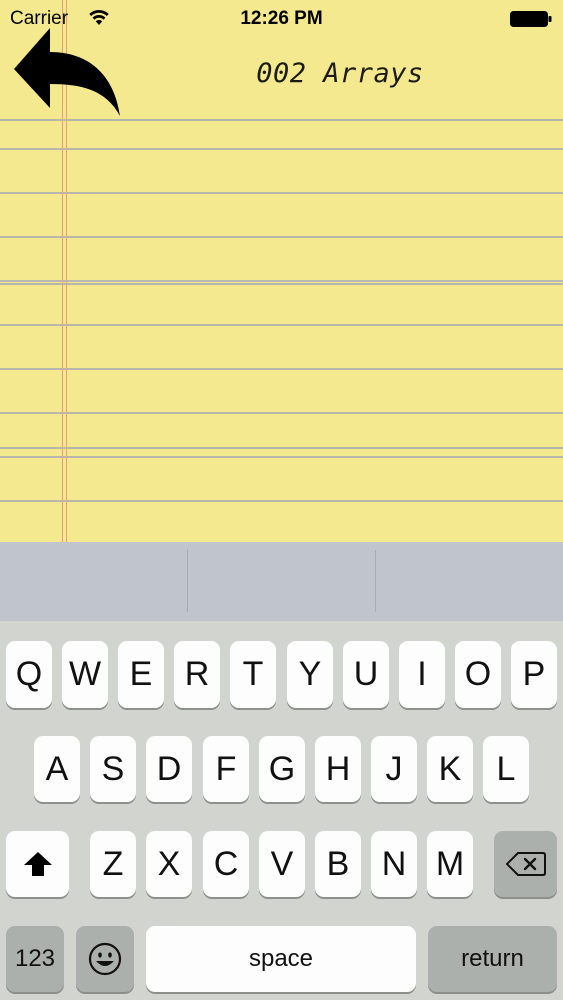 The height and width of the screenshot is (1000, 563). I want to click on key-x: X, so click(169, 864).